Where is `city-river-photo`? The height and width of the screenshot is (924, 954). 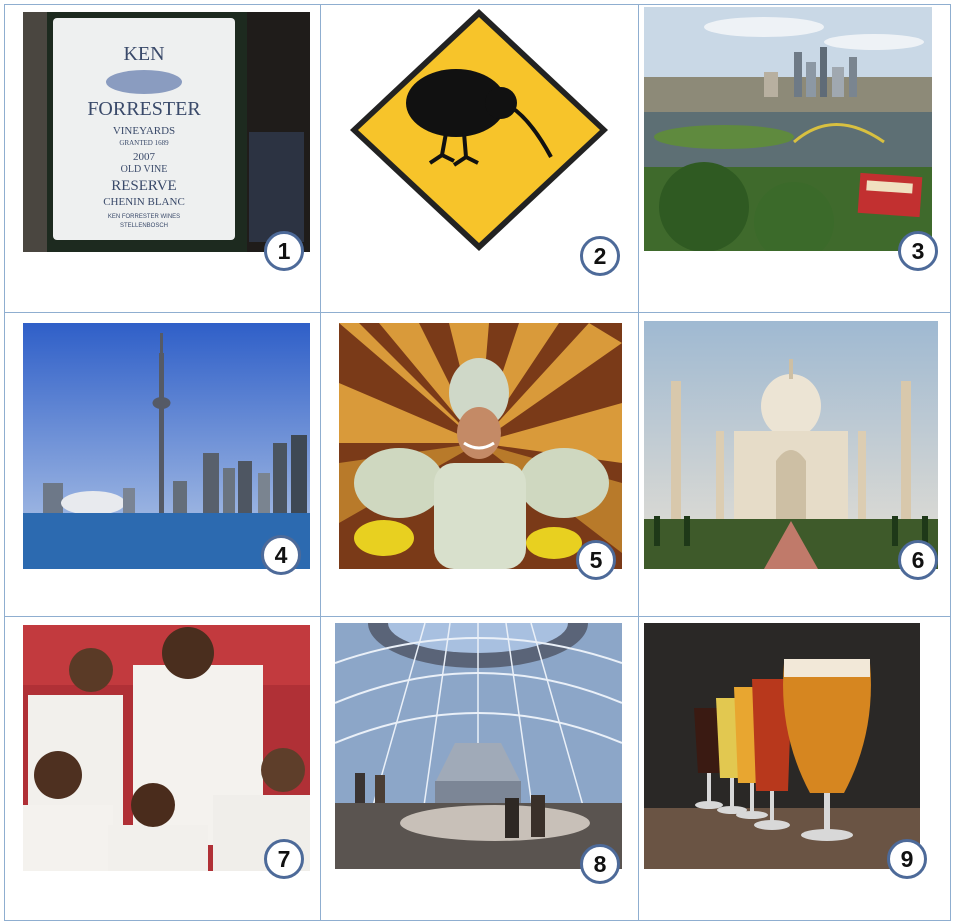 city-river-photo is located at coordinates (788, 129).